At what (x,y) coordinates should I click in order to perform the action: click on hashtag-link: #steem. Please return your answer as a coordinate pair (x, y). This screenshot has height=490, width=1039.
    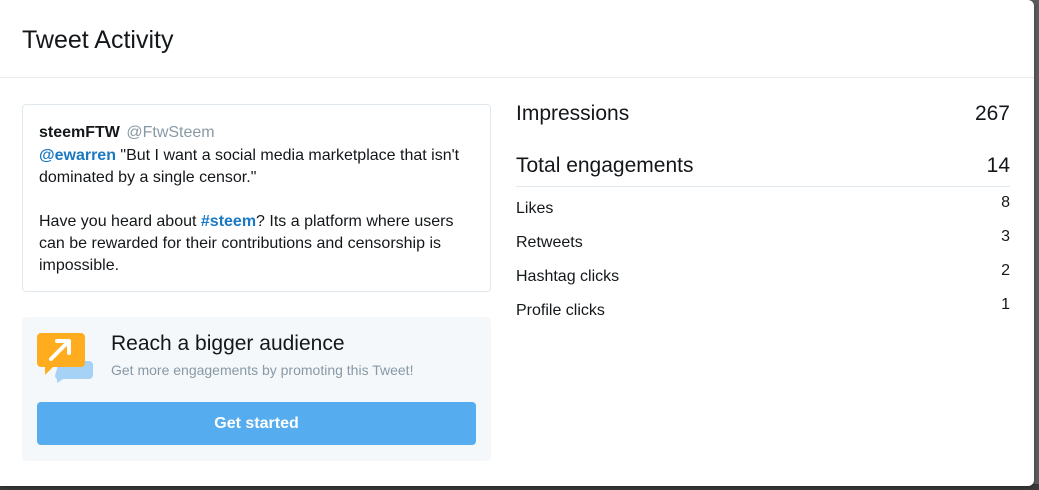
    Looking at the image, I should click on (228, 221).